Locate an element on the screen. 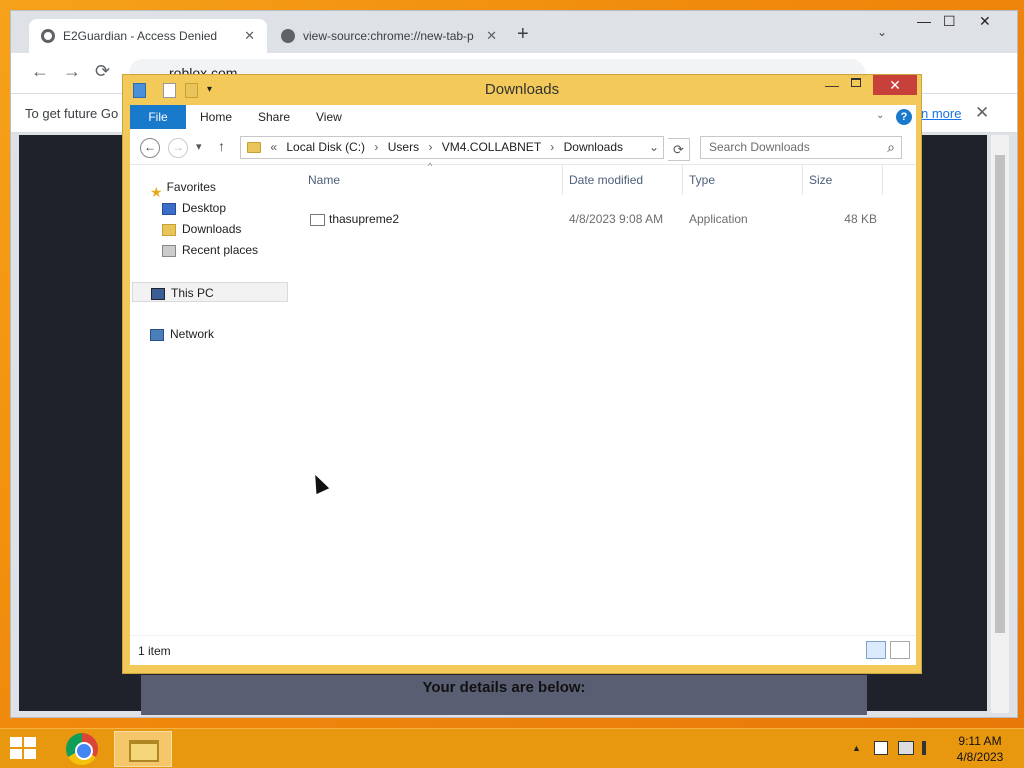 The width and height of the screenshot is (1024, 768). nav-recent-places: Recent places is located at coordinates (210, 250).